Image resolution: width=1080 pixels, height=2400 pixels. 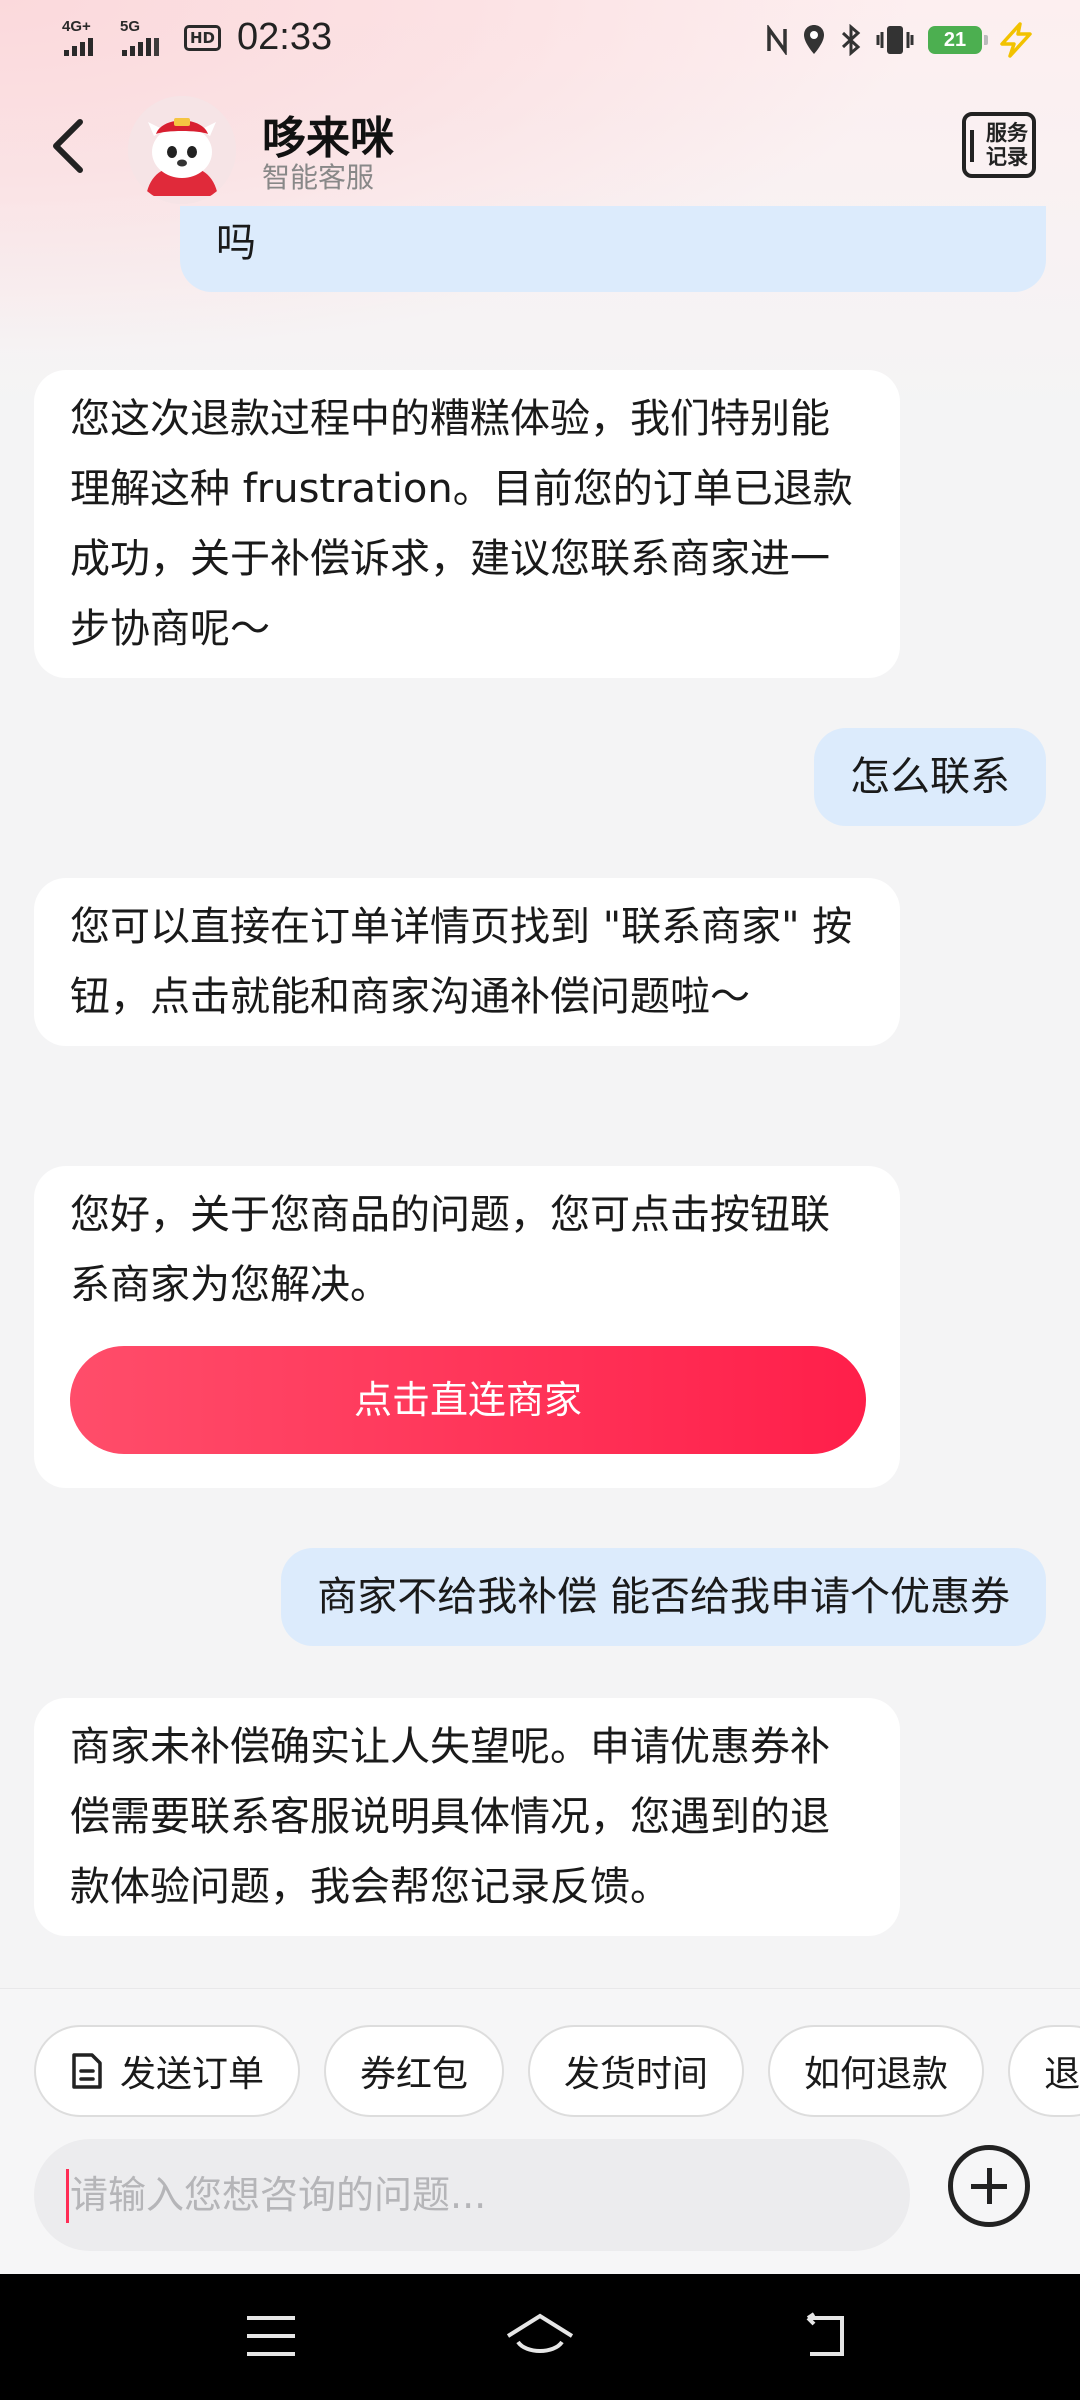 What do you see at coordinates (414, 2074) in the screenshot?
I see `quick-reply-label: 券红包` at bounding box center [414, 2074].